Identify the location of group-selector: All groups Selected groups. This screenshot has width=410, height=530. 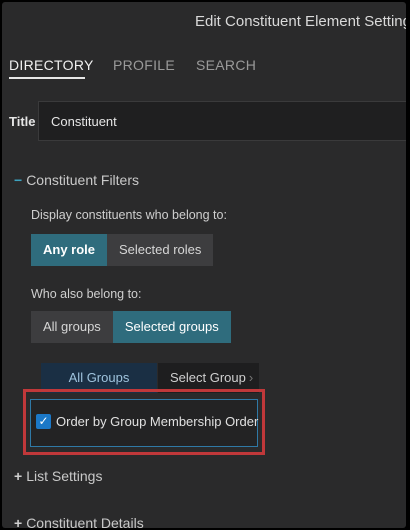
(131, 327).